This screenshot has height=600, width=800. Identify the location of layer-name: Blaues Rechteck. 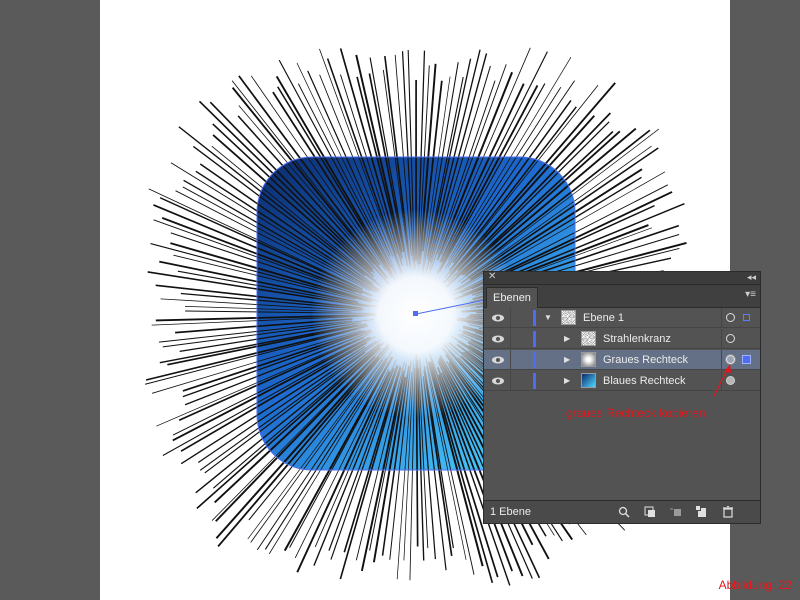
(644, 381).